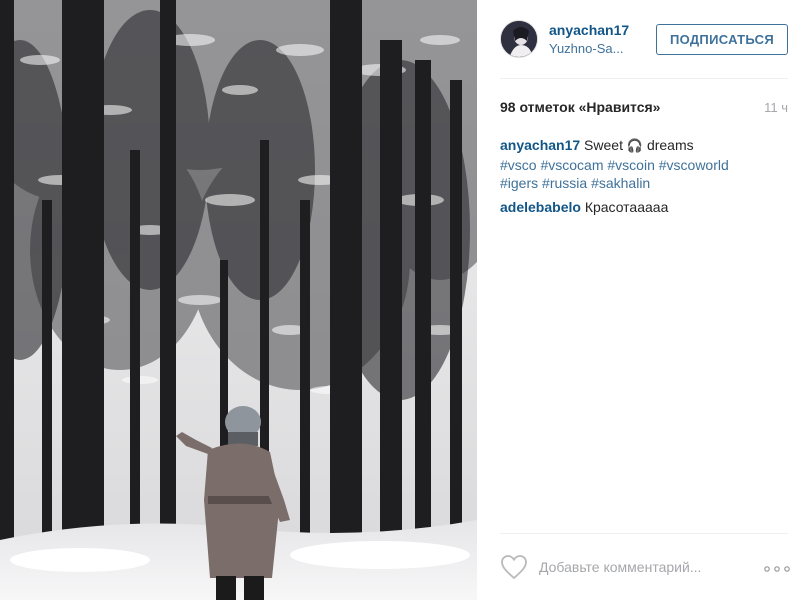 The width and height of the screenshot is (811, 600). Describe the element at coordinates (668, 145) in the screenshot. I see `caption-text-after: dreams` at that location.